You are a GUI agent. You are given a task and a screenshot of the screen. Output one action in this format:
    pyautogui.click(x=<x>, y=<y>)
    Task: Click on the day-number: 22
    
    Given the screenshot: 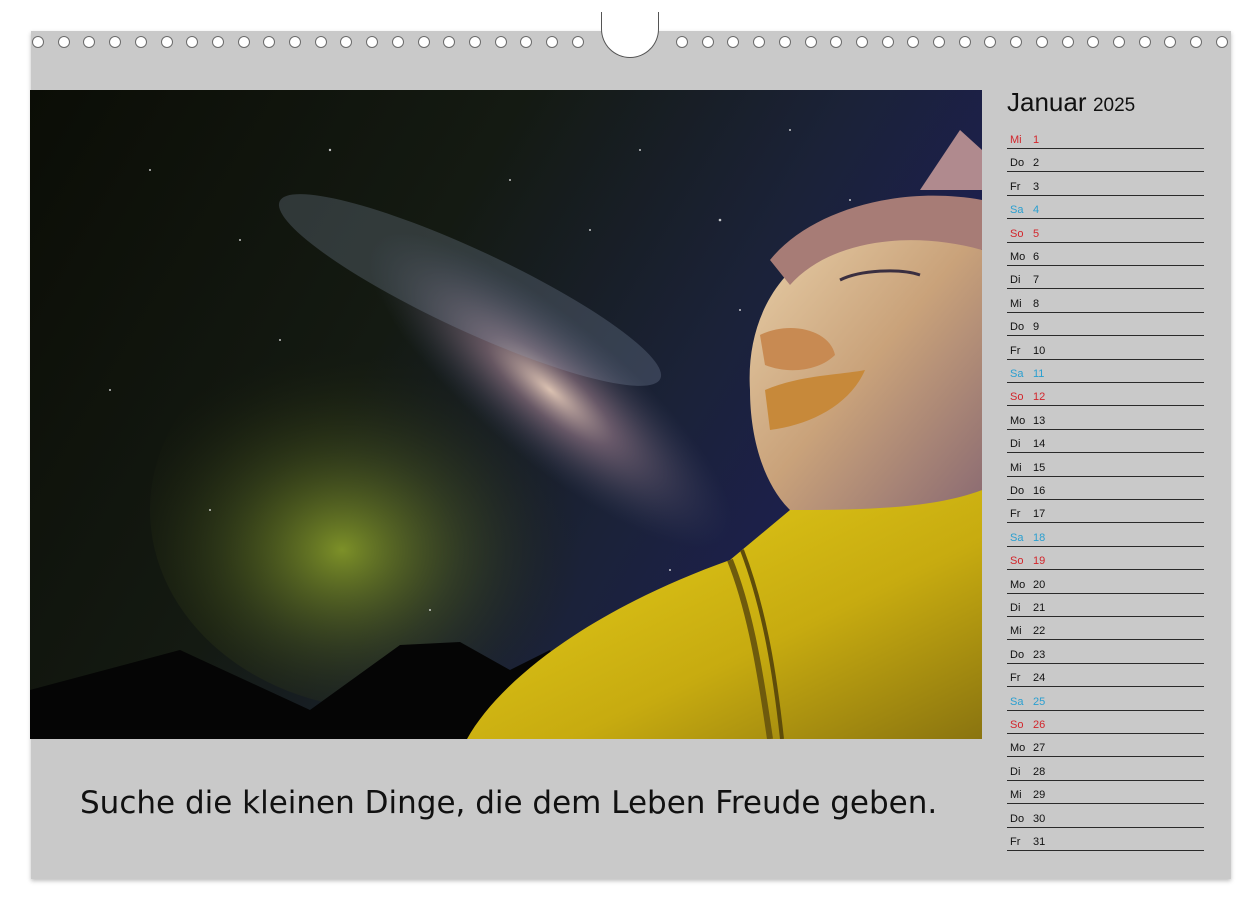 What is the action you would take?
    pyautogui.click(x=1039, y=631)
    